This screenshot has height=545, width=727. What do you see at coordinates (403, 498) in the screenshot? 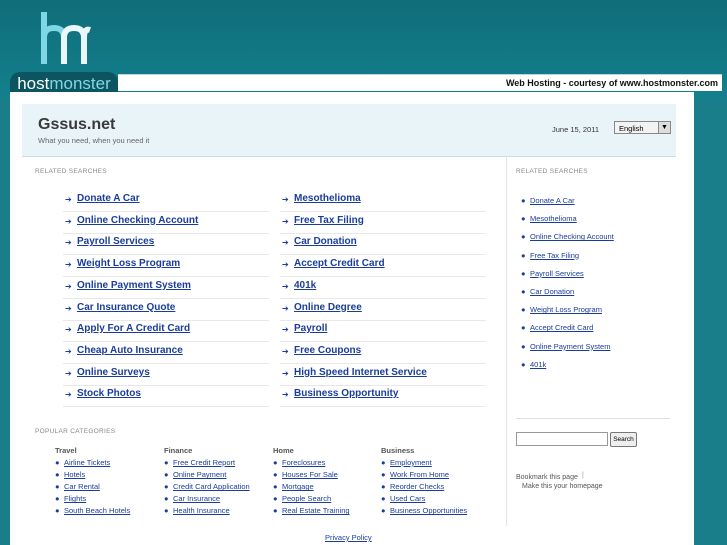
I see `category-link: ● Used Cars` at bounding box center [403, 498].